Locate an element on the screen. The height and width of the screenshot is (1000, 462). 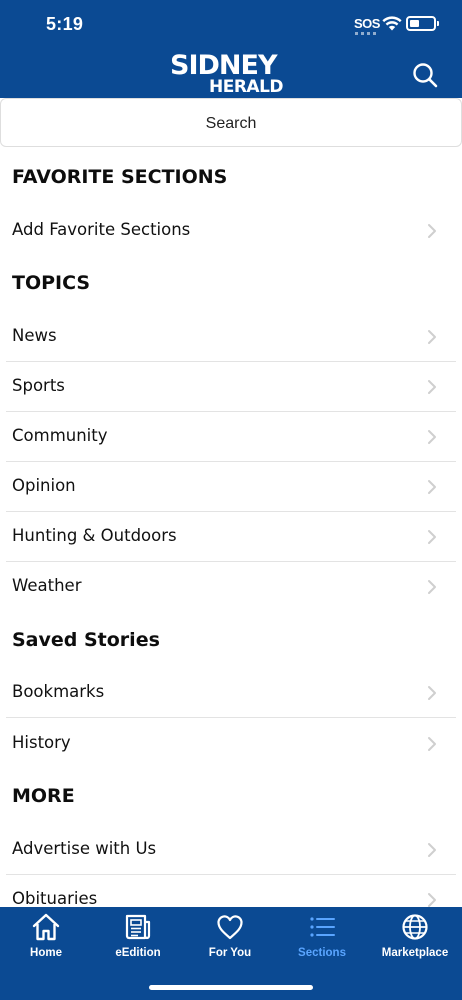
tab-for-you: For You is located at coordinates (230, 942).